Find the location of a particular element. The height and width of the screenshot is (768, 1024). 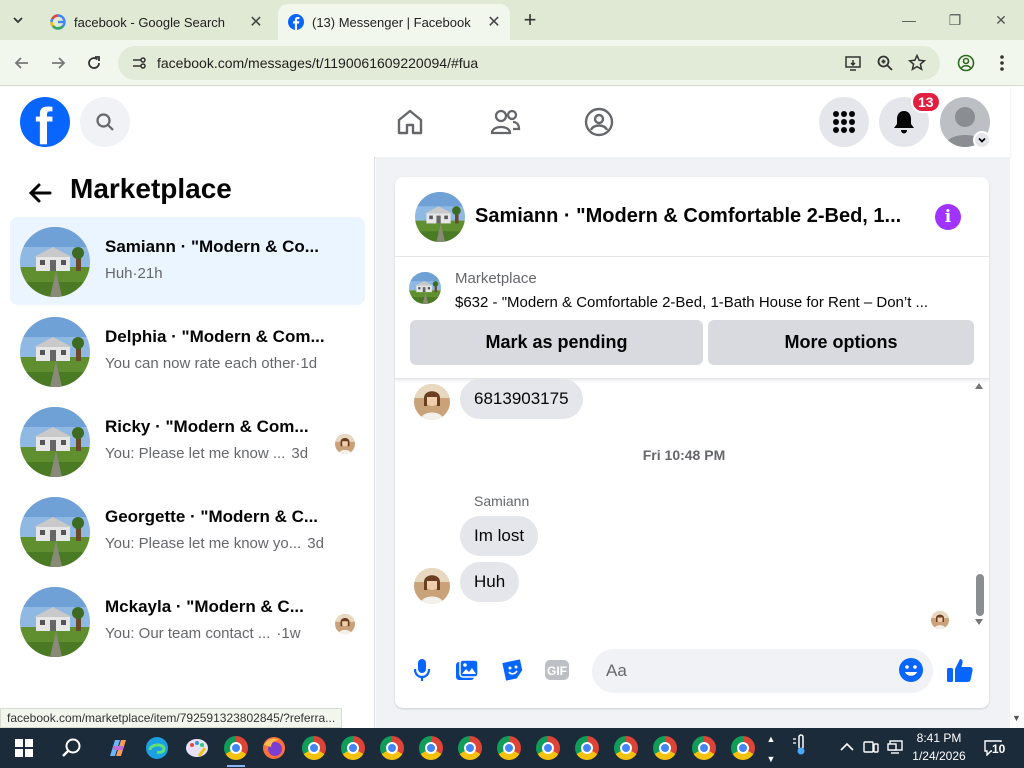

taskbar-overflow-up-icon: ▲ is located at coordinates (771, 739).